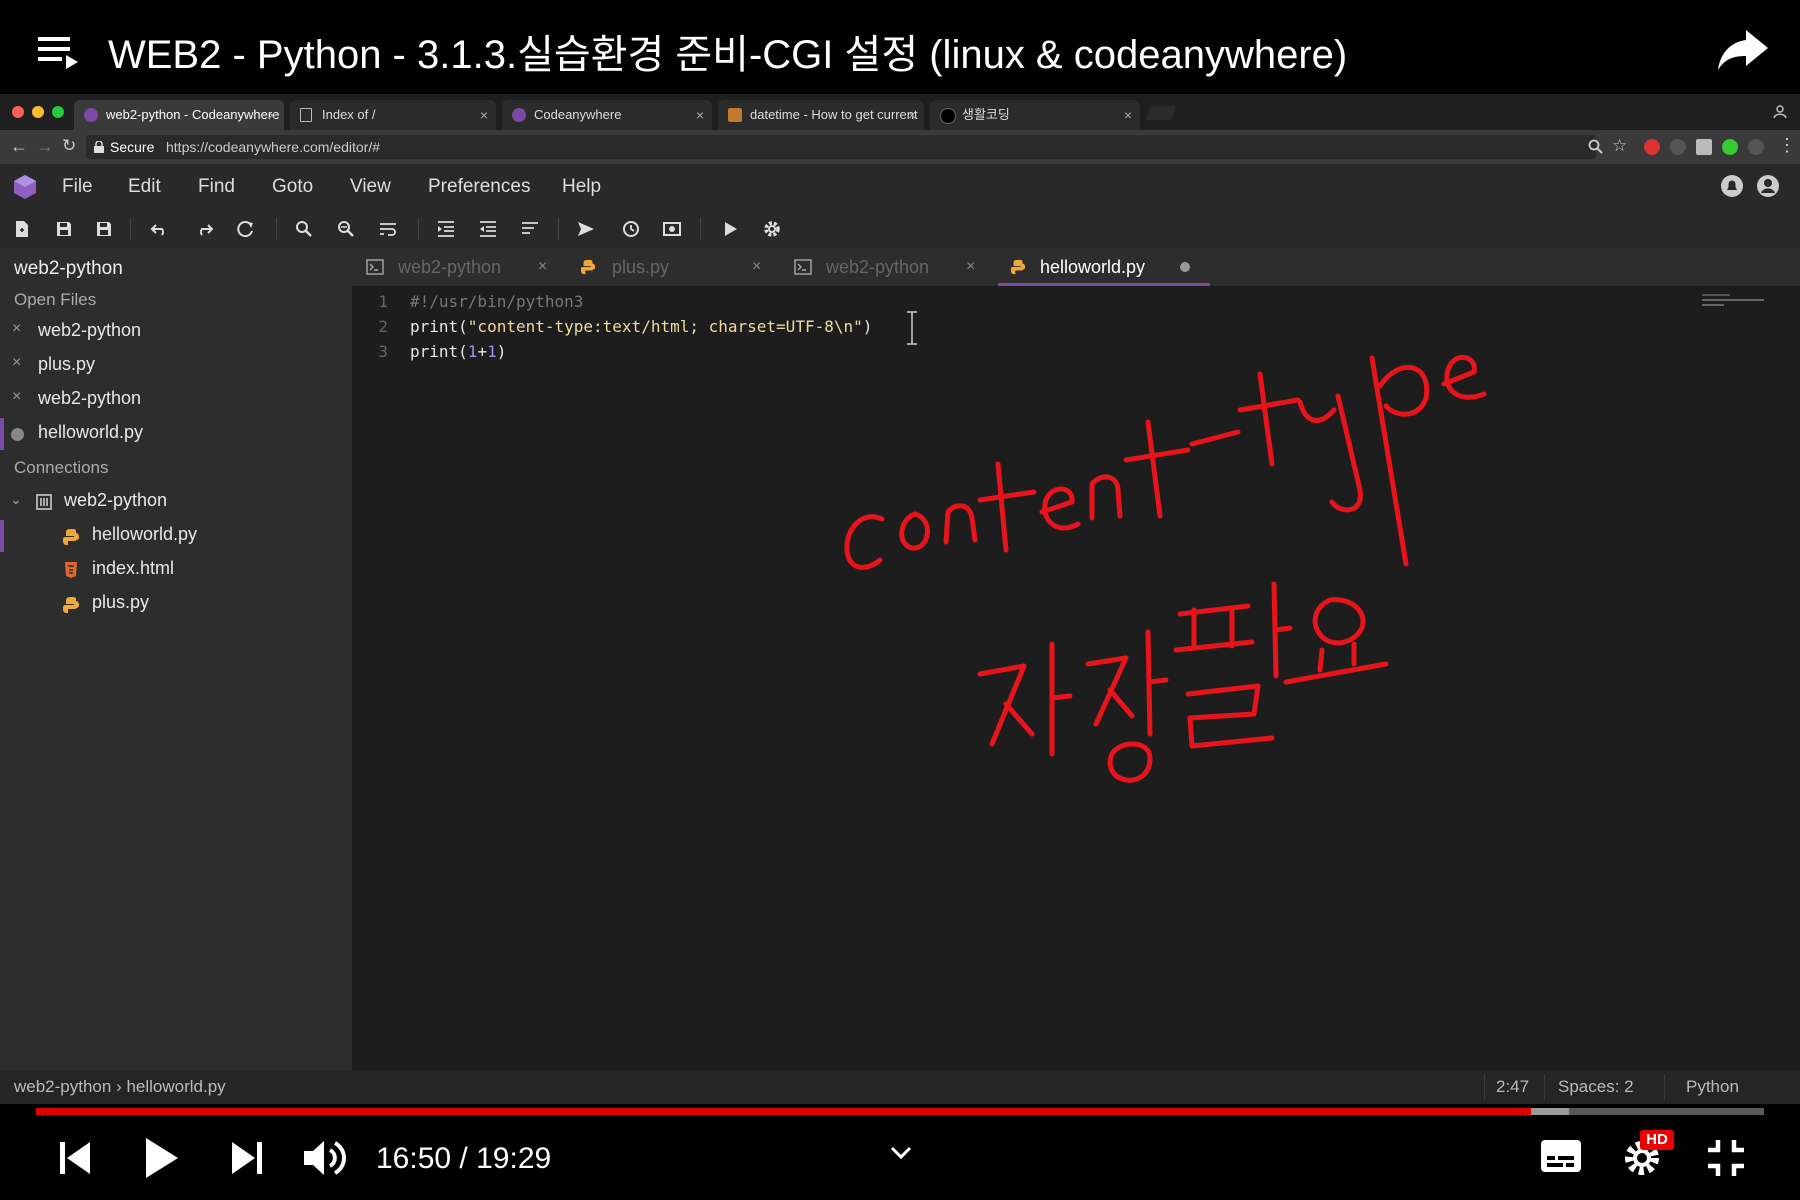 This screenshot has width=1800, height=1200. I want to click on browser-tab: 생활코딩 ×, so click(1035, 115).